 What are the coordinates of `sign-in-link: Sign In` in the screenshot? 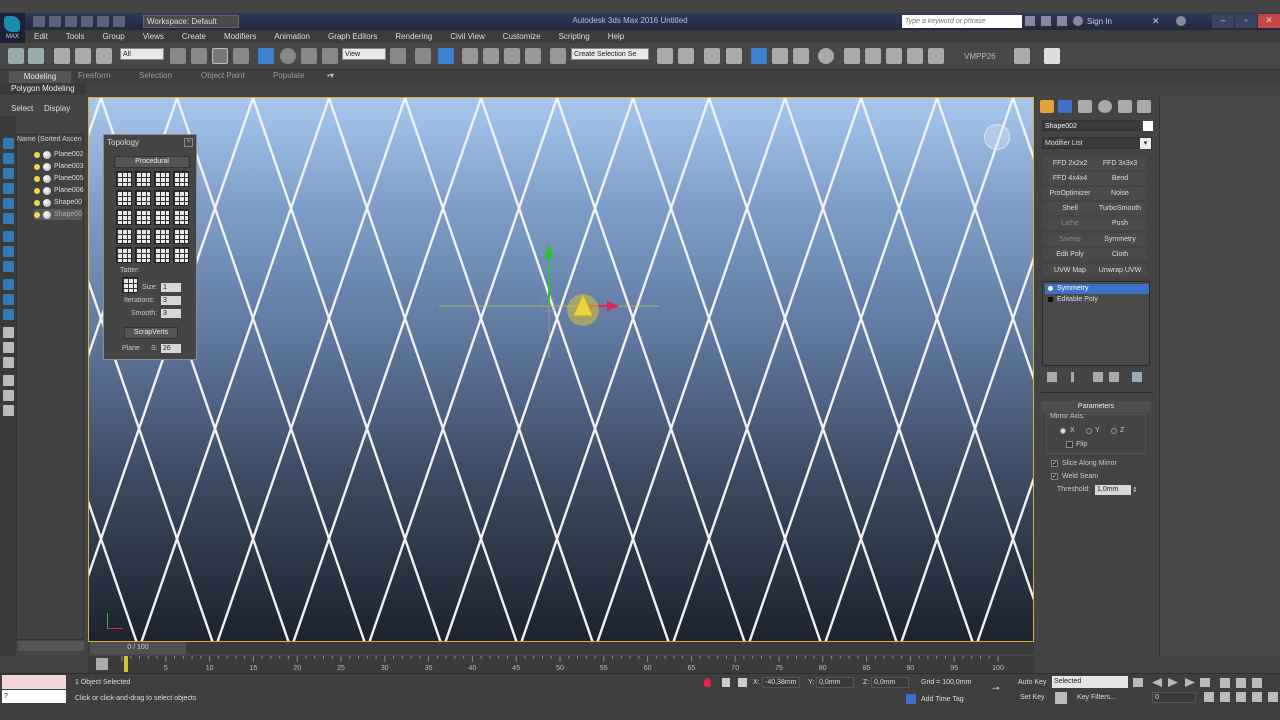 It's located at (1099, 21).